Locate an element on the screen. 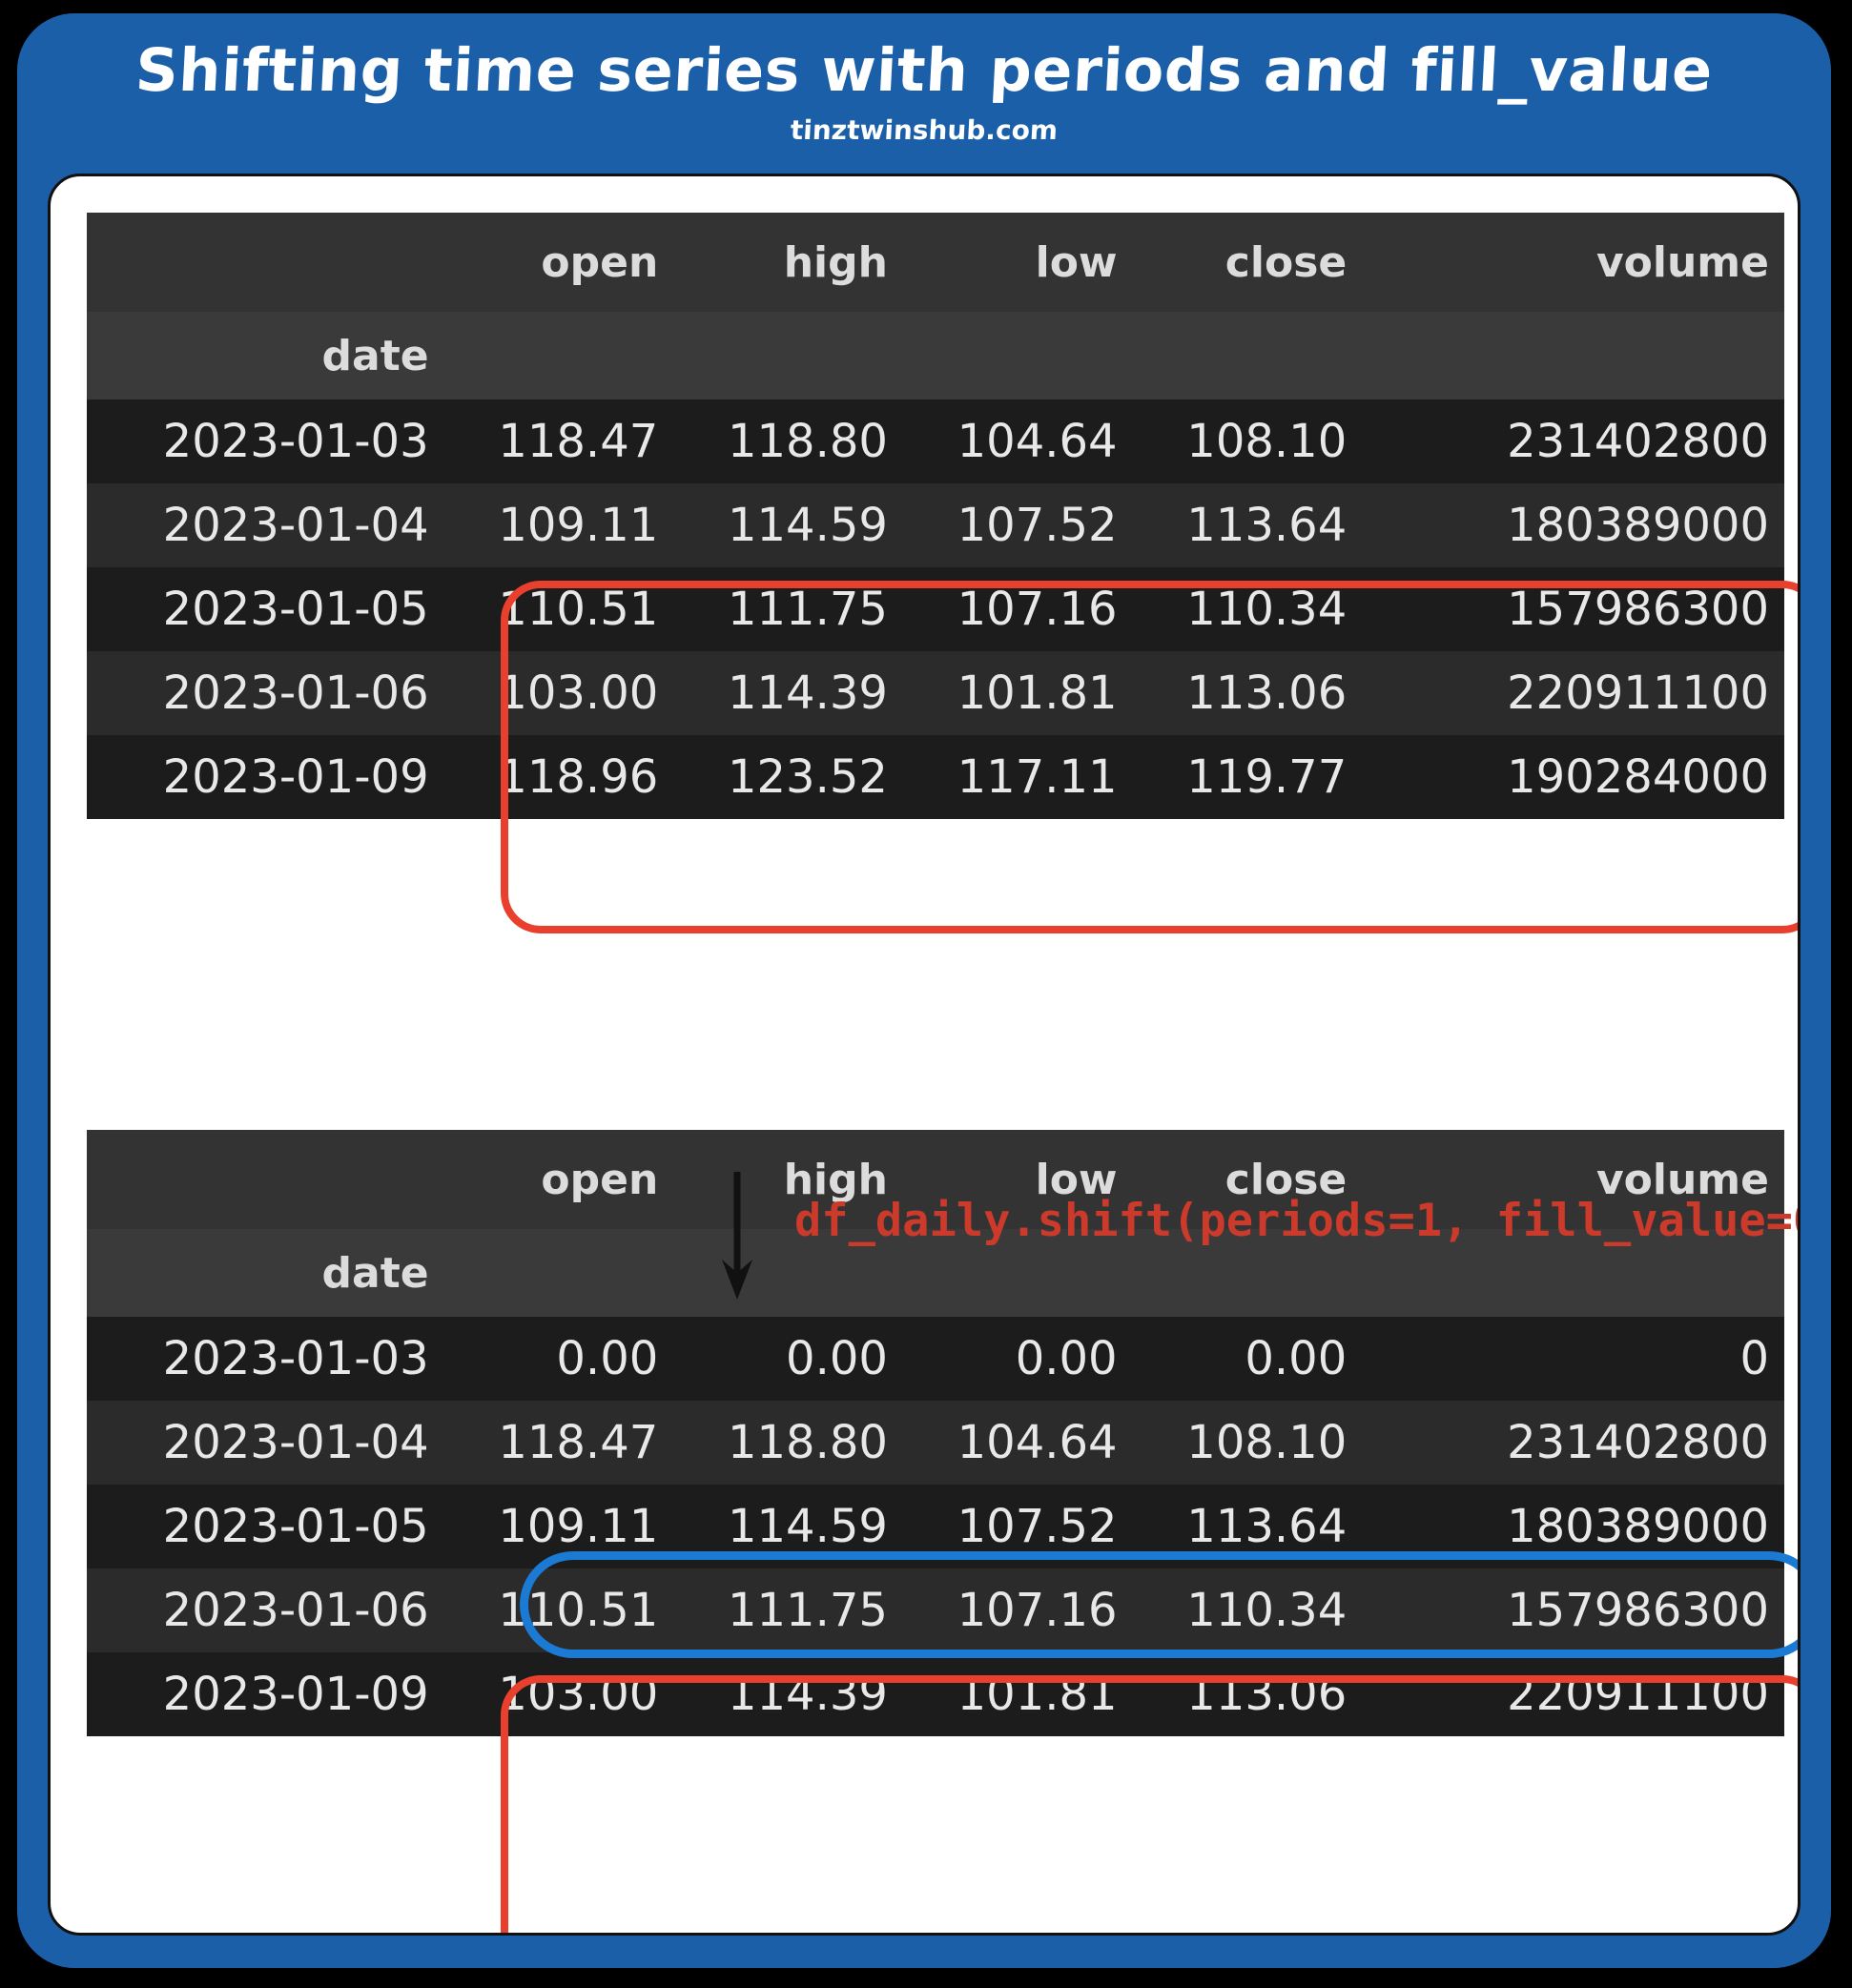  table-one-column-header-row: open high low close volume is located at coordinates (935, 262).